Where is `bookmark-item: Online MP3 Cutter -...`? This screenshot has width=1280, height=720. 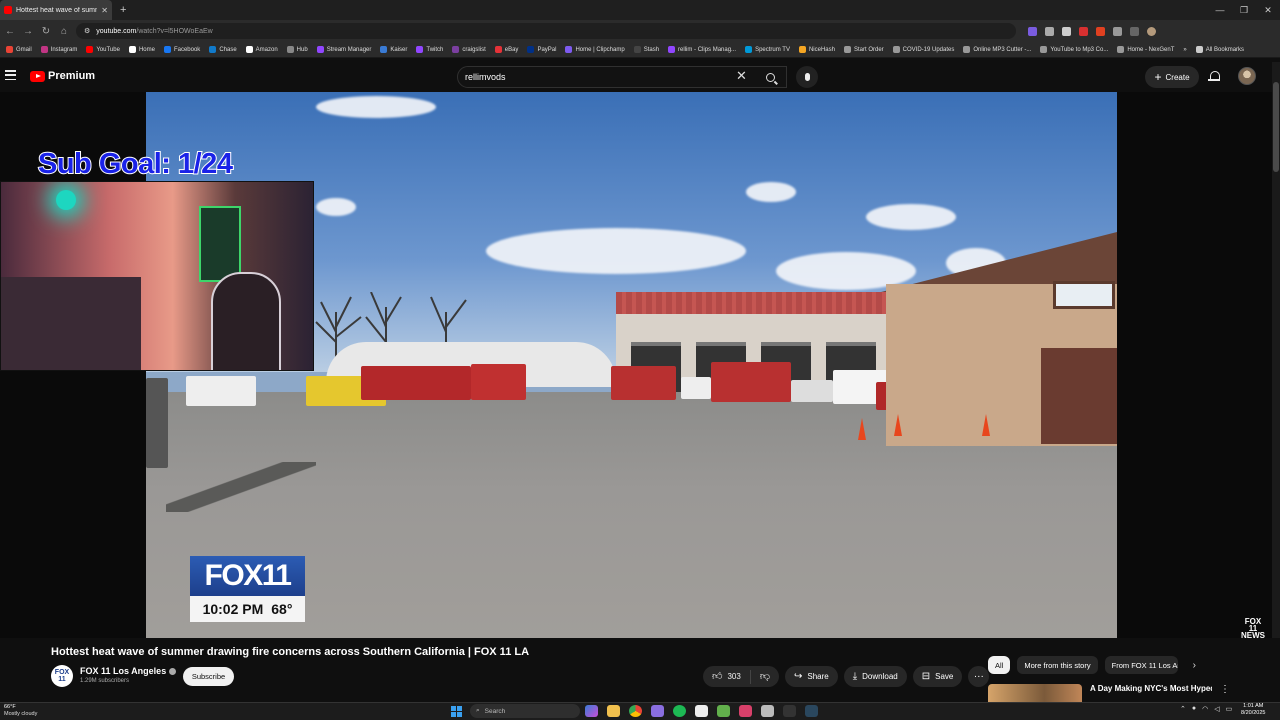 bookmark-item: Online MP3 Cutter -... is located at coordinates (997, 49).